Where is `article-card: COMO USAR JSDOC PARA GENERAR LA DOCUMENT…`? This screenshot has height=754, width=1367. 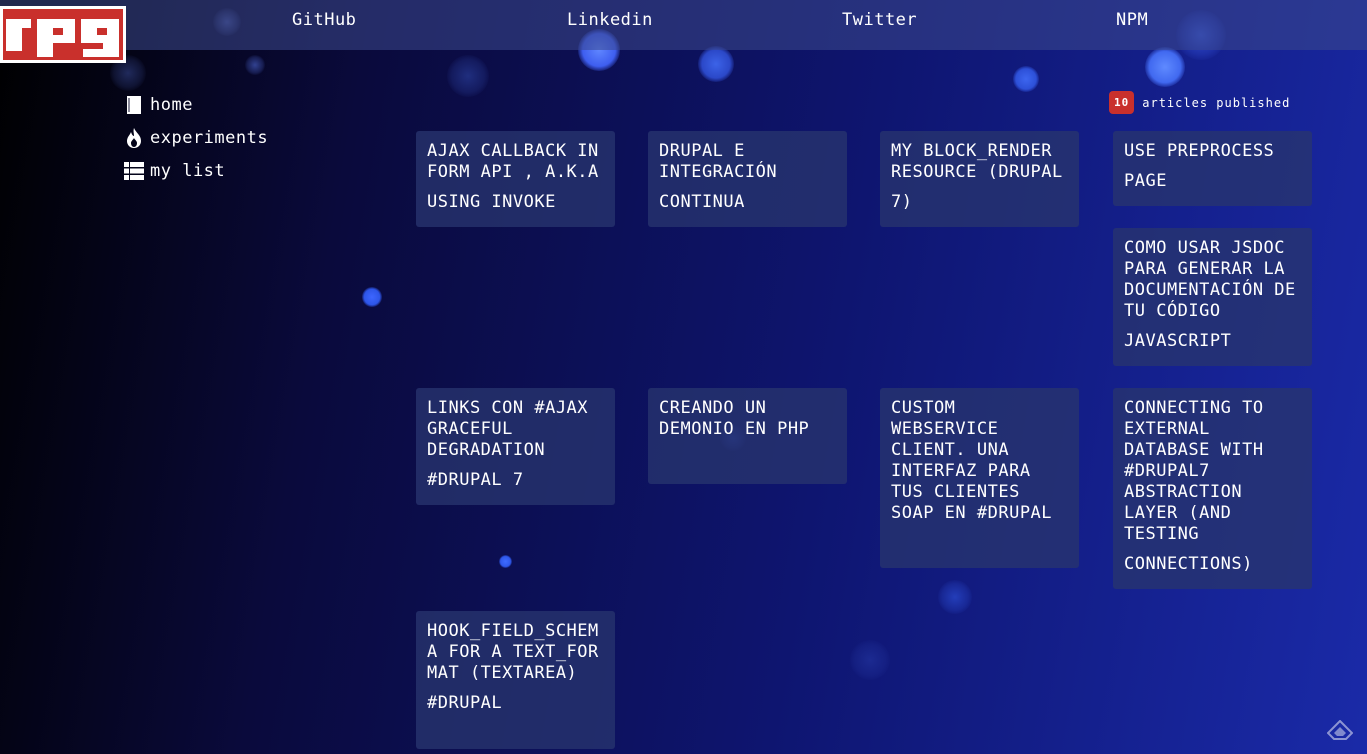
article-card: COMO USAR JSDOC PARA GENERAR LA DOCUMENT… is located at coordinates (1212, 297).